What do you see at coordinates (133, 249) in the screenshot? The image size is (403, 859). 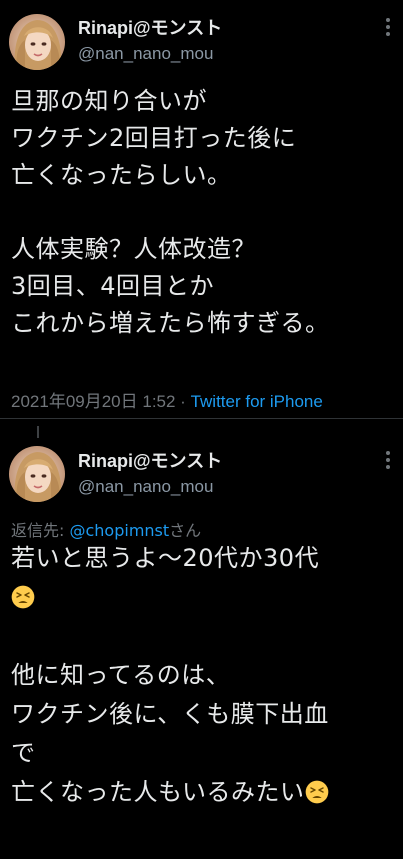 I see `tweet-text-line: 人体実験？人体改造？` at bounding box center [133, 249].